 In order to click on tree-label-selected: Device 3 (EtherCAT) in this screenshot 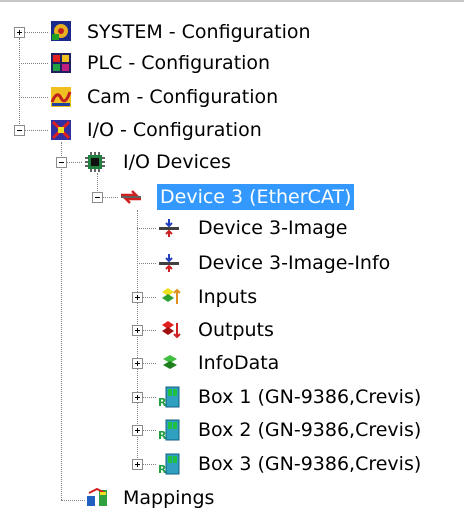, I will do `click(256, 197)`.